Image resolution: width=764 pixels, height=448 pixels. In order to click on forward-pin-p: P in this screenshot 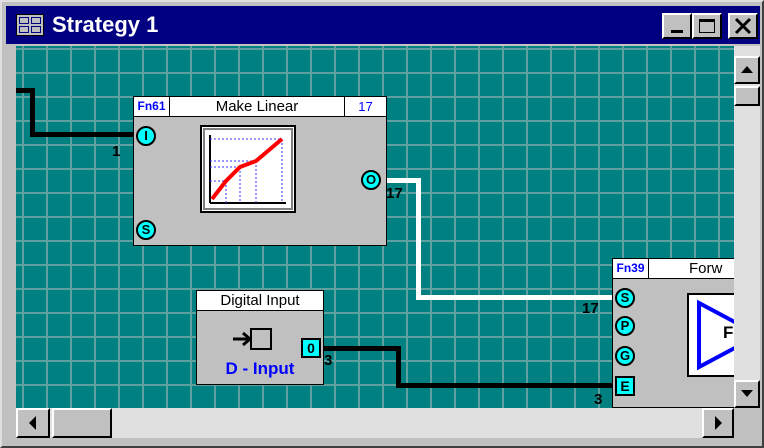, I will do `click(625, 326)`.